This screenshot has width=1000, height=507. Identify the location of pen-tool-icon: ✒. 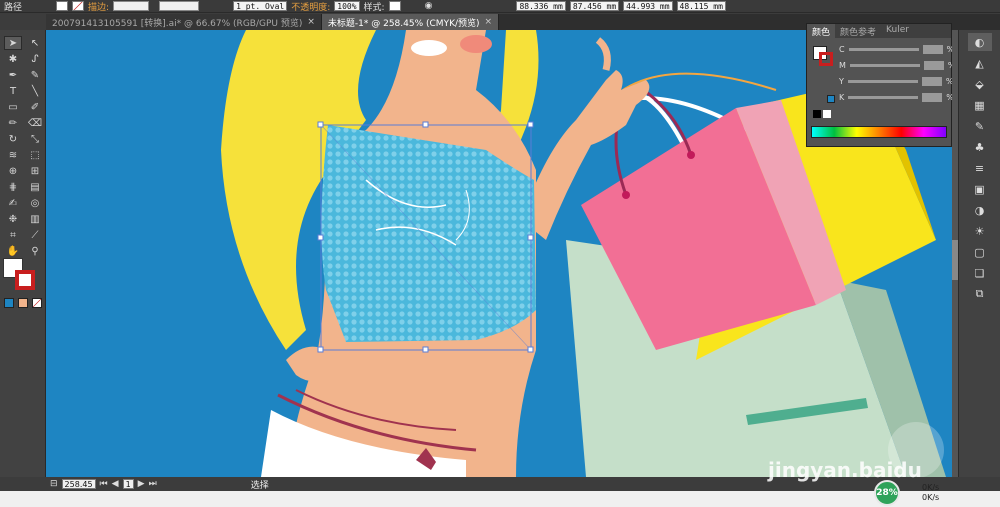
(13, 75).